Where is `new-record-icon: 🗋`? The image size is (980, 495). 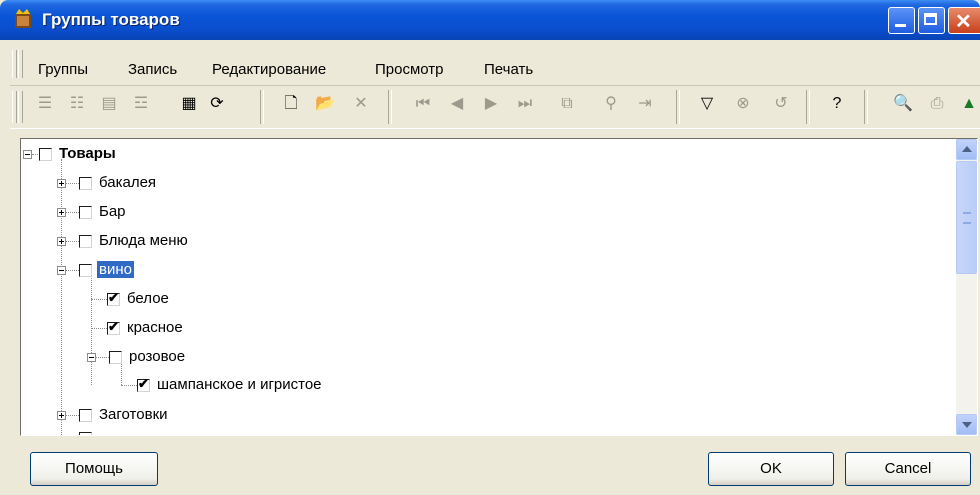
new-record-icon: 🗋 is located at coordinates (291, 104).